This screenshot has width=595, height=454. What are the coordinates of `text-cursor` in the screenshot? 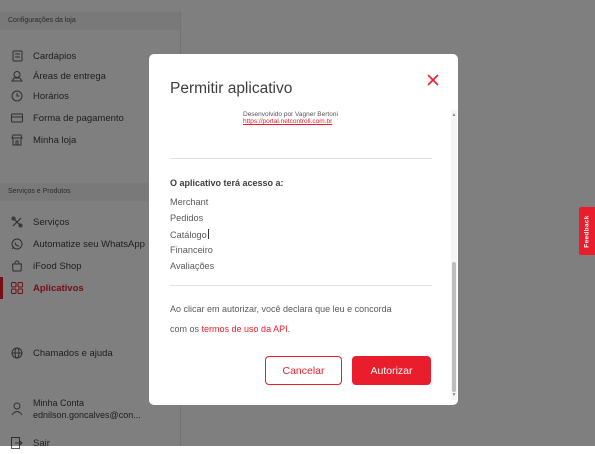 It's located at (208, 234).